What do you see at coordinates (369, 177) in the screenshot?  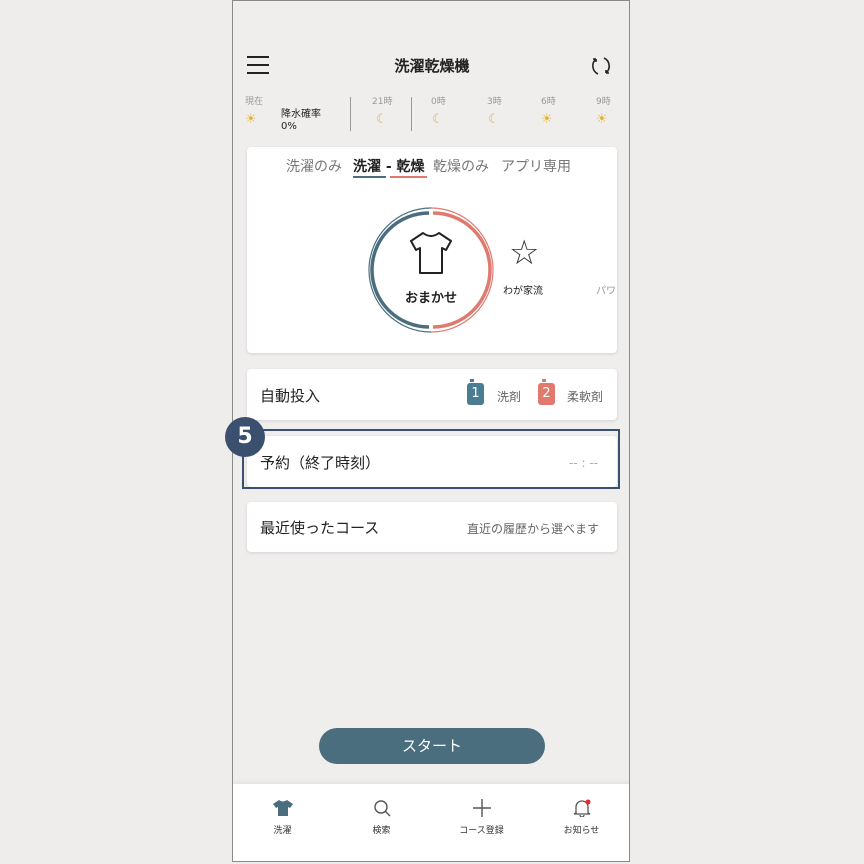 I see `tab-underline-blue` at bounding box center [369, 177].